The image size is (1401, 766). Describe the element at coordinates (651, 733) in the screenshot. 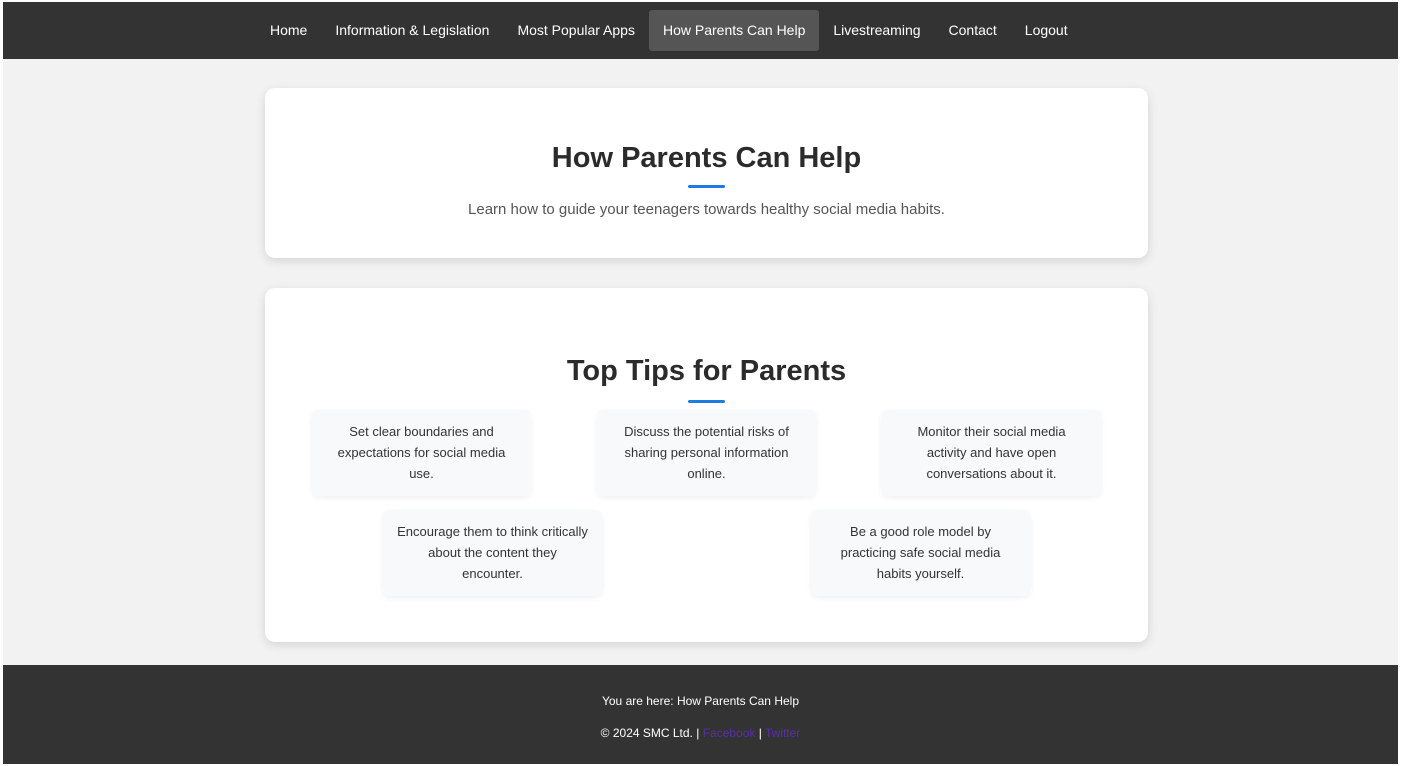

I see `copyright-text: © 2024 SMC Ltd. |` at that location.